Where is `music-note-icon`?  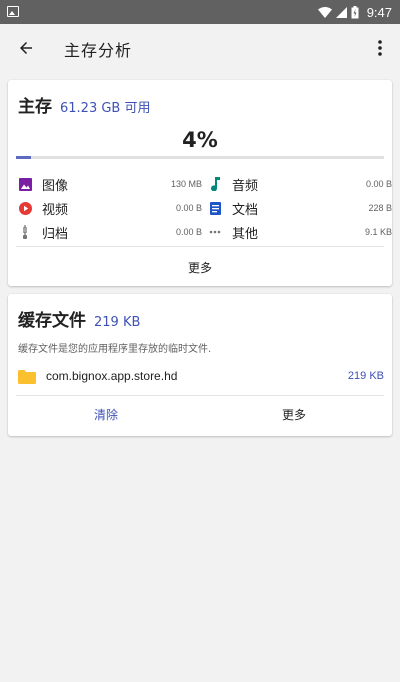
music-note-icon is located at coordinates (215, 184).